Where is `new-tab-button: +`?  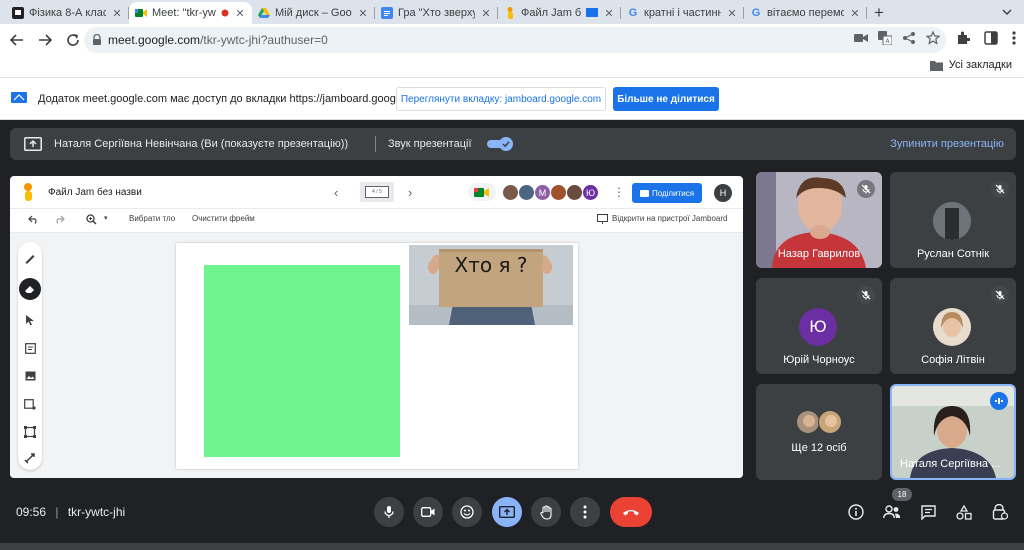 new-tab-button: + is located at coordinates (879, 13).